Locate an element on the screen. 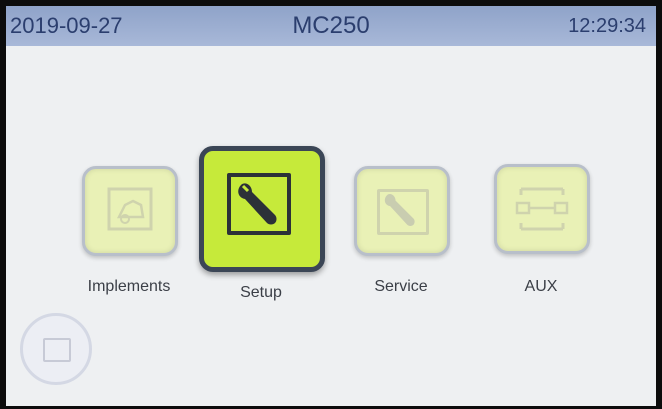 The image size is (662, 409). menu-item-aux: AUX is located at coordinates (541, 229).